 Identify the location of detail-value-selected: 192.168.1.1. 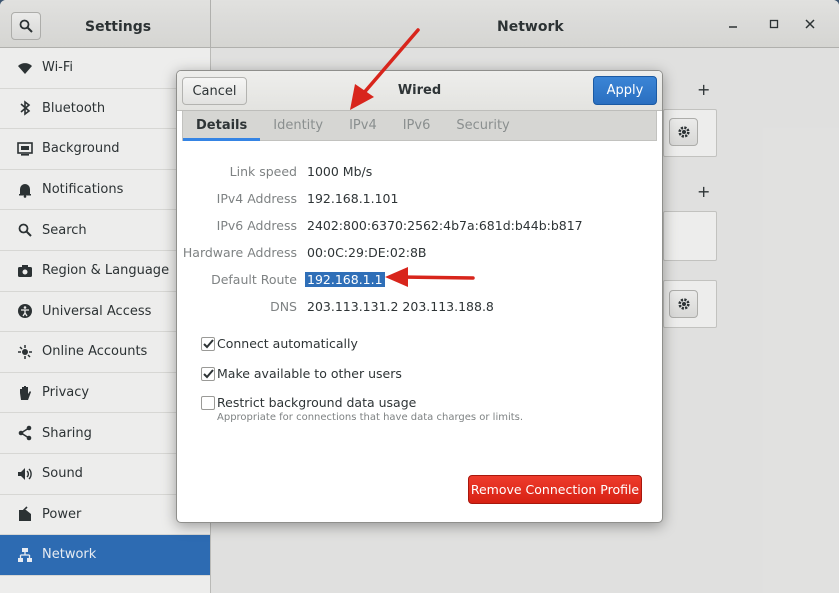
(345, 279).